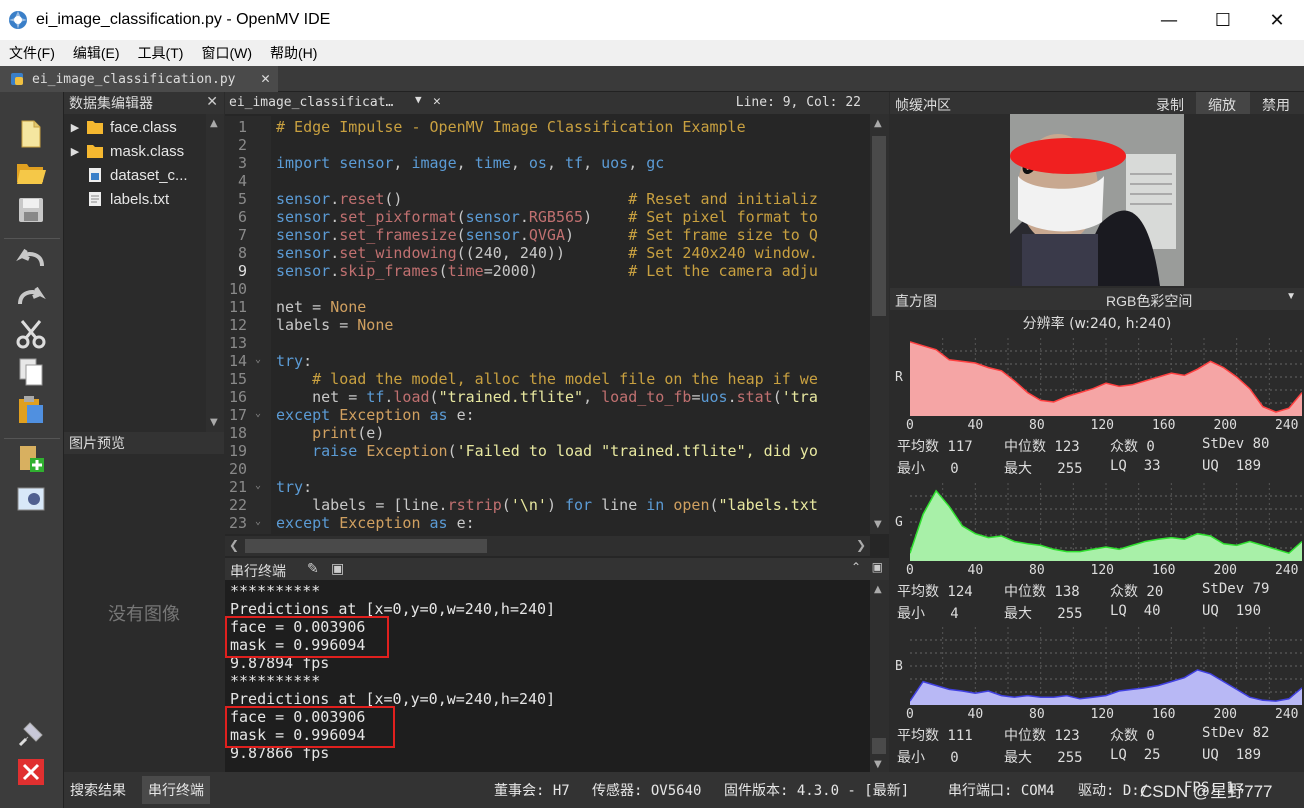  I want to click on file-tab-bar: ei_image_classification.py ✕, so click(652, 79).